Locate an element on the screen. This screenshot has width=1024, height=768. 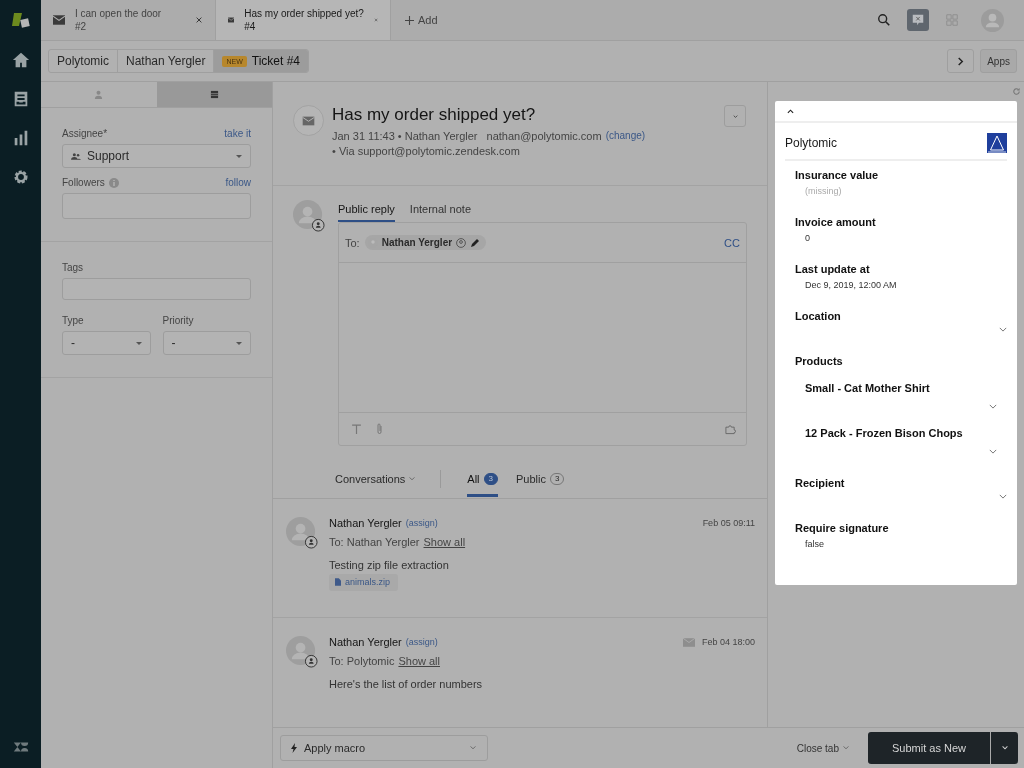
reply-type-tab: Internal note is located at coordinates (440, 211).